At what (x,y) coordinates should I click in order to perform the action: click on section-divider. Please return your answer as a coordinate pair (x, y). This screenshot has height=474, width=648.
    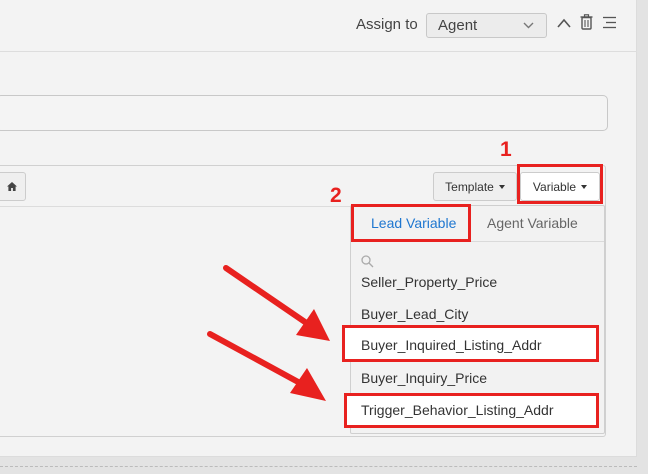
    Looking at the image, I should click on (318, 466).